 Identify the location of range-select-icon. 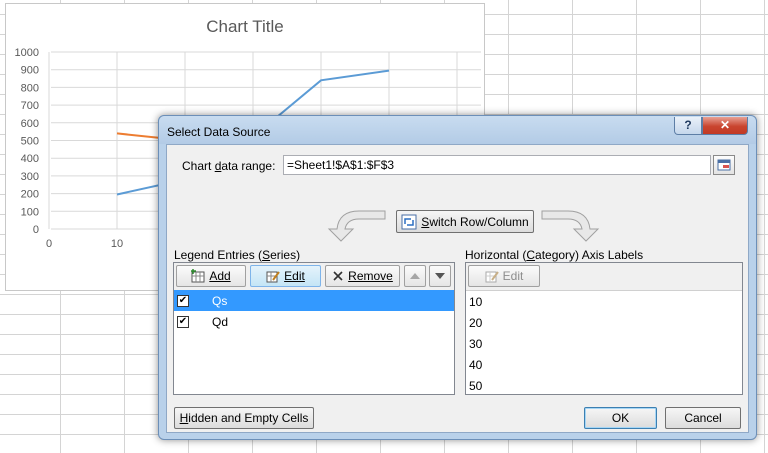
(724, 165).